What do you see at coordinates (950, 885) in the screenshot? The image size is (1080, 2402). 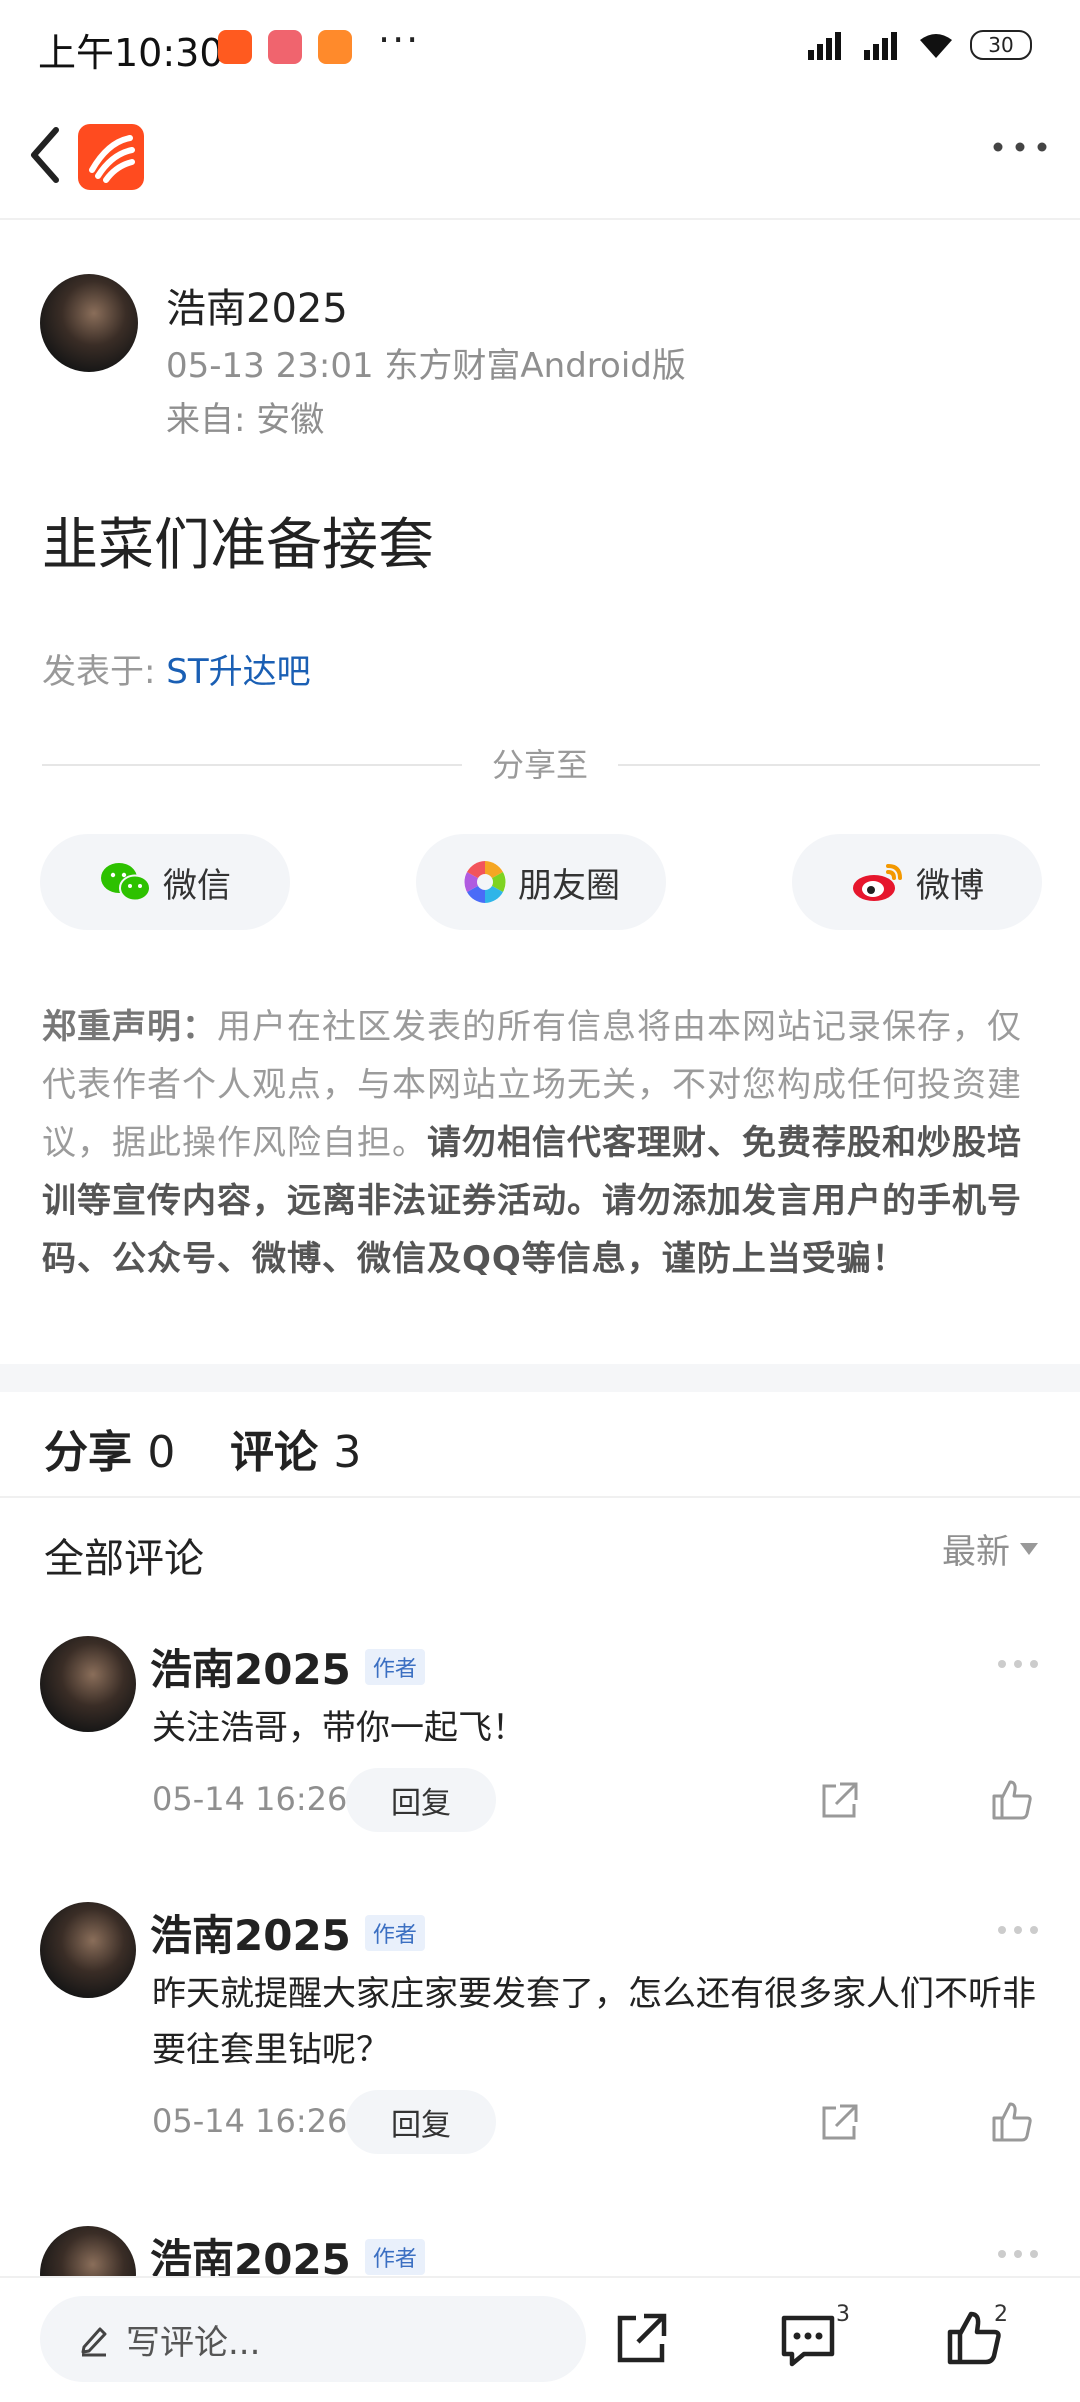 I see `share-weibo-label: 微博` at bounding box center [950, 885].